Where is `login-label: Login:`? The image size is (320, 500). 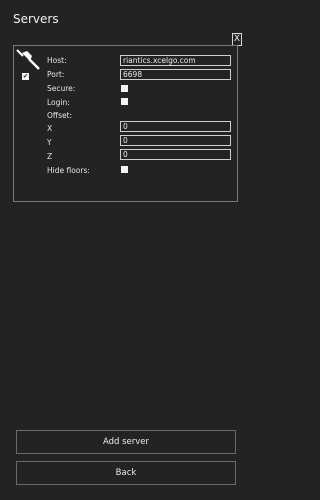
login-label: Login: is located at coordinates (58, 102).